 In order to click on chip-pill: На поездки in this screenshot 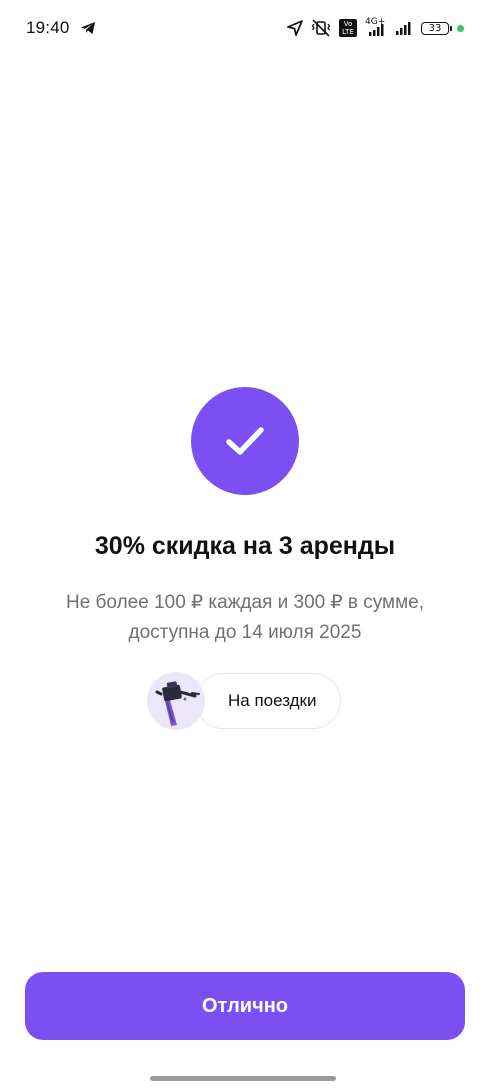, I will do `click(268, 701)`.